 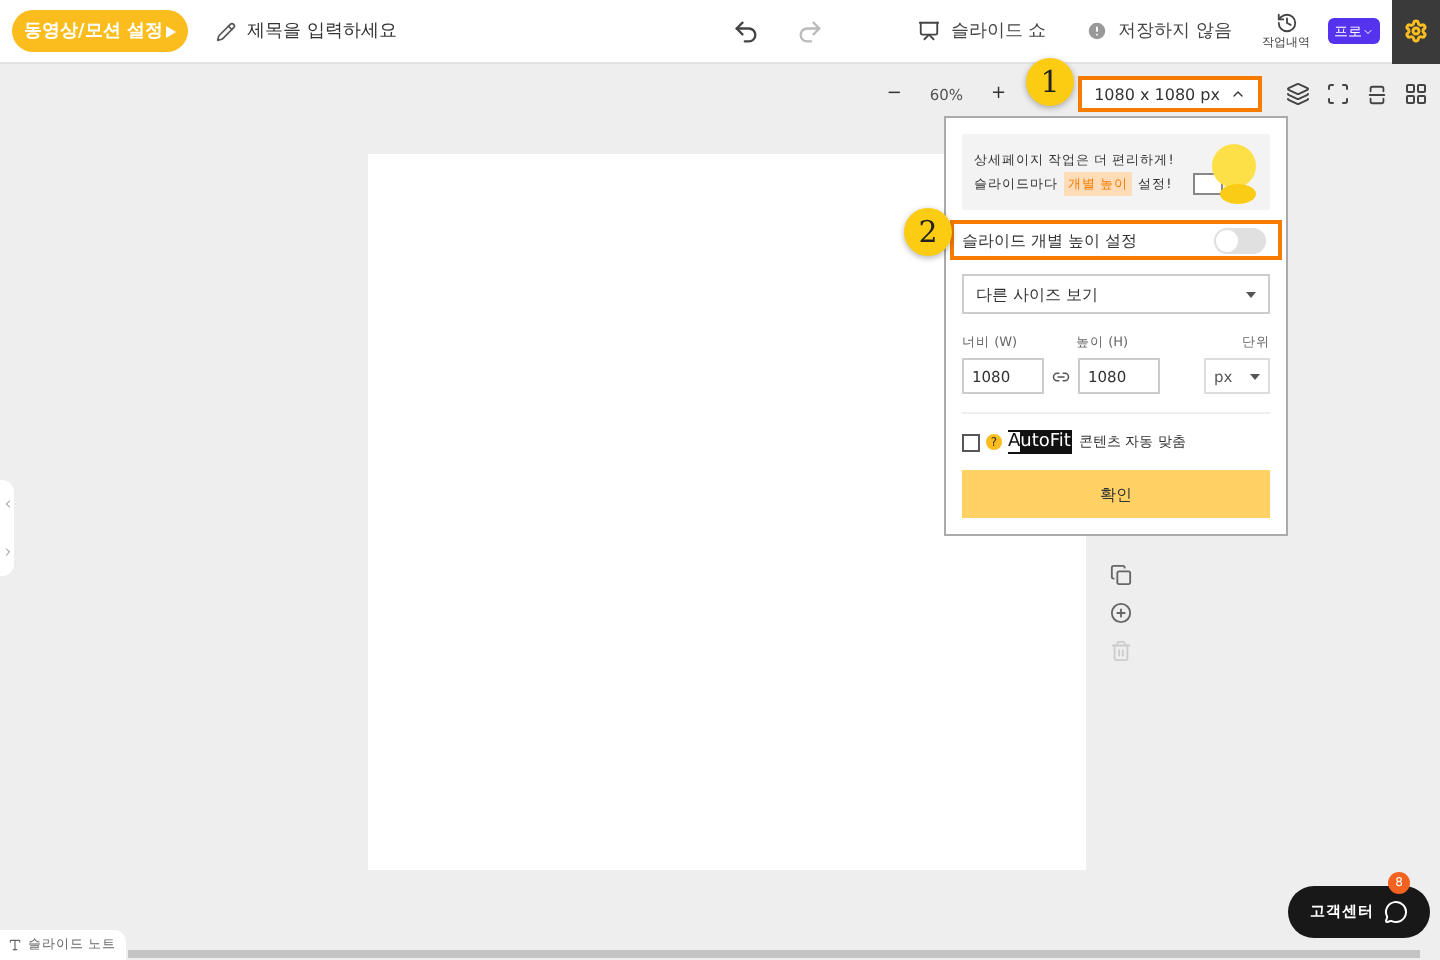 What do you see at coordinates (1121, 575) in the screenshot?
I see `duplicate-icon` at bounding box center [1121, 575].